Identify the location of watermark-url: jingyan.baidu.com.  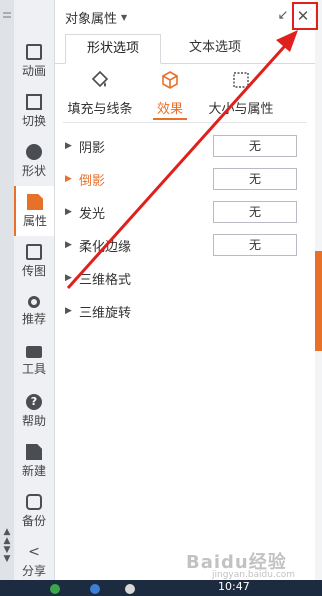
(254, 575).